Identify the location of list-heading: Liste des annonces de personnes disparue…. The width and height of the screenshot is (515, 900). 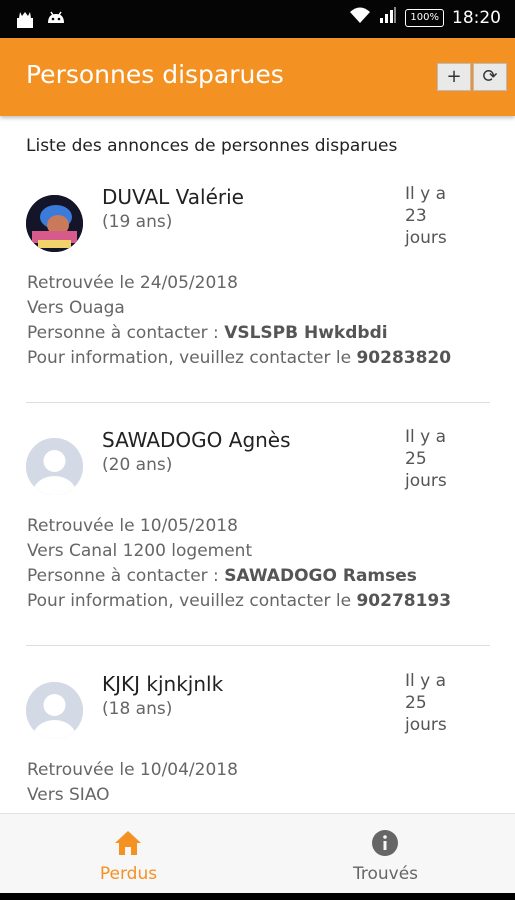
(212, 146).